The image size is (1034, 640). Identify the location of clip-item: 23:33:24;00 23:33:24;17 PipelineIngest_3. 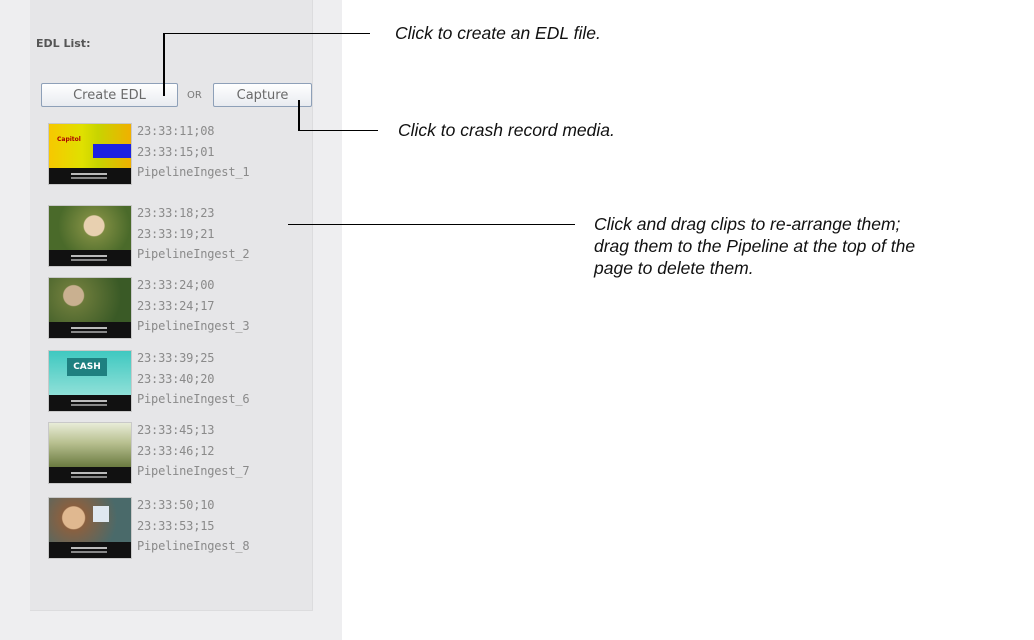
(168, 311).